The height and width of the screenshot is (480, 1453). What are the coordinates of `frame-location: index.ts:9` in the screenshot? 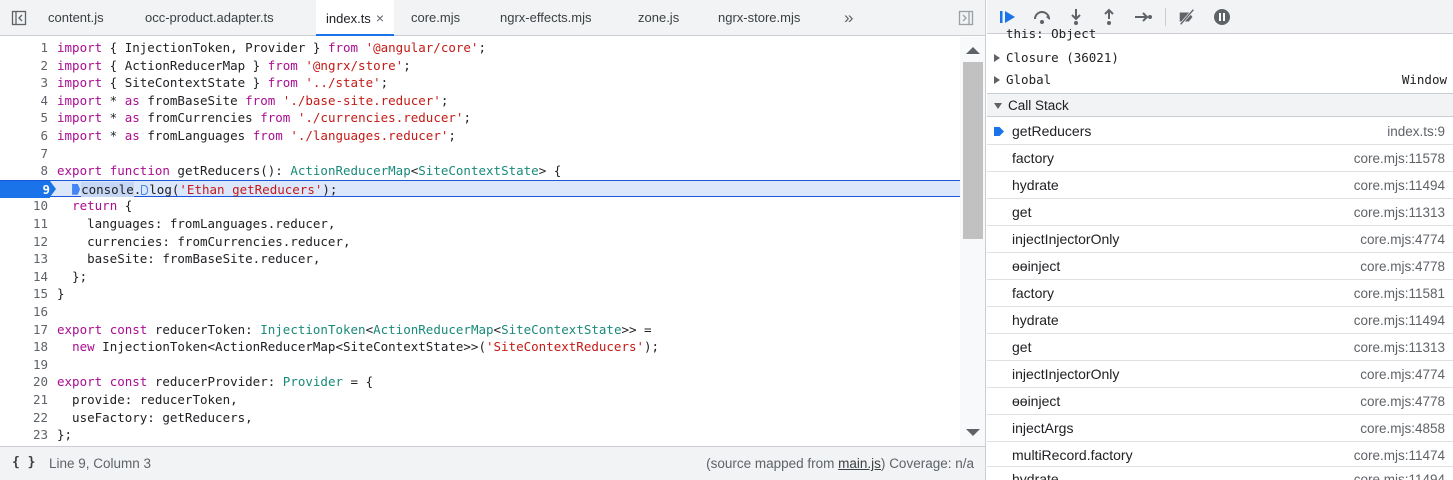 It's located at (1416, 131).